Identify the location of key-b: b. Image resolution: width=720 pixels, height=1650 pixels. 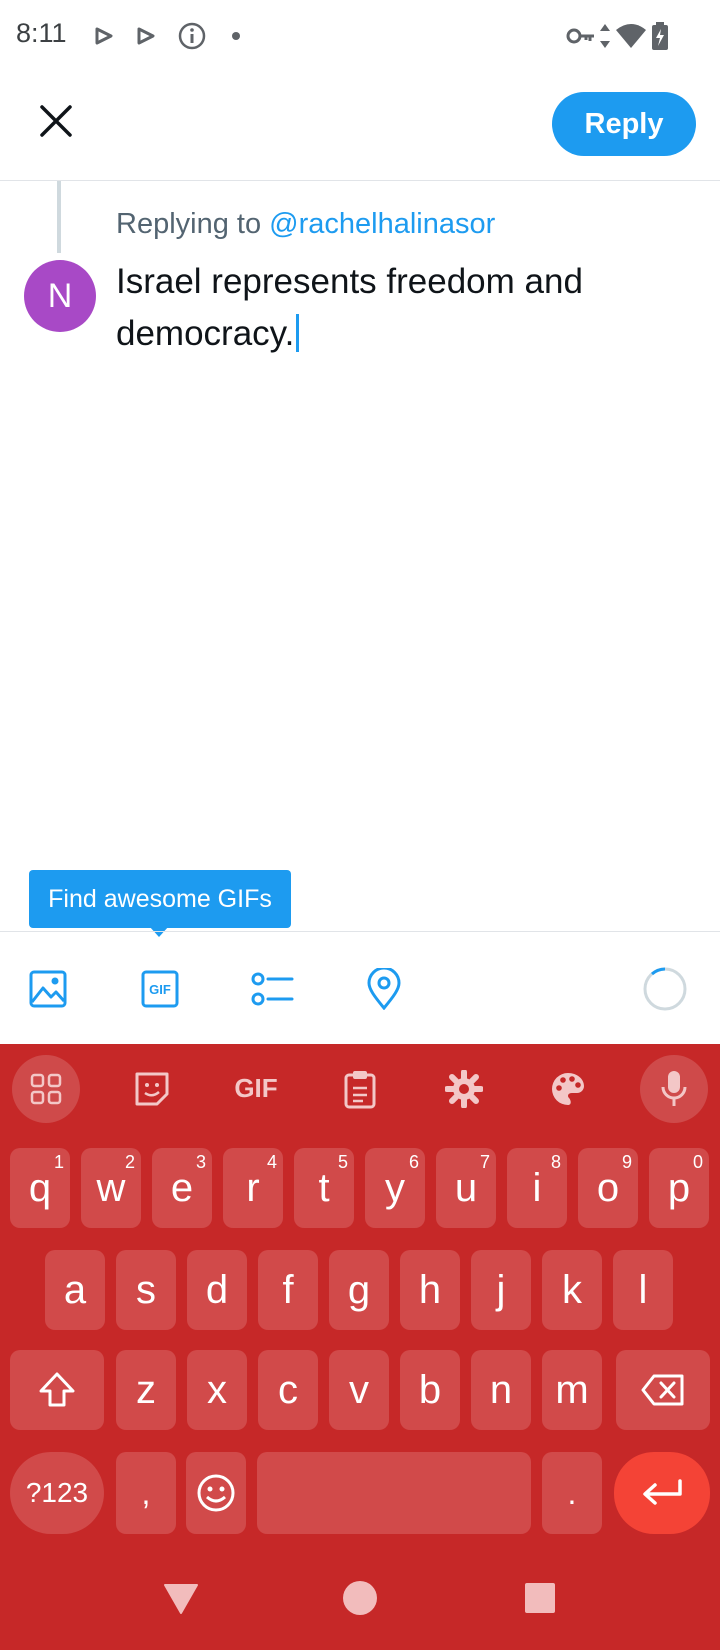
(430, 1390).